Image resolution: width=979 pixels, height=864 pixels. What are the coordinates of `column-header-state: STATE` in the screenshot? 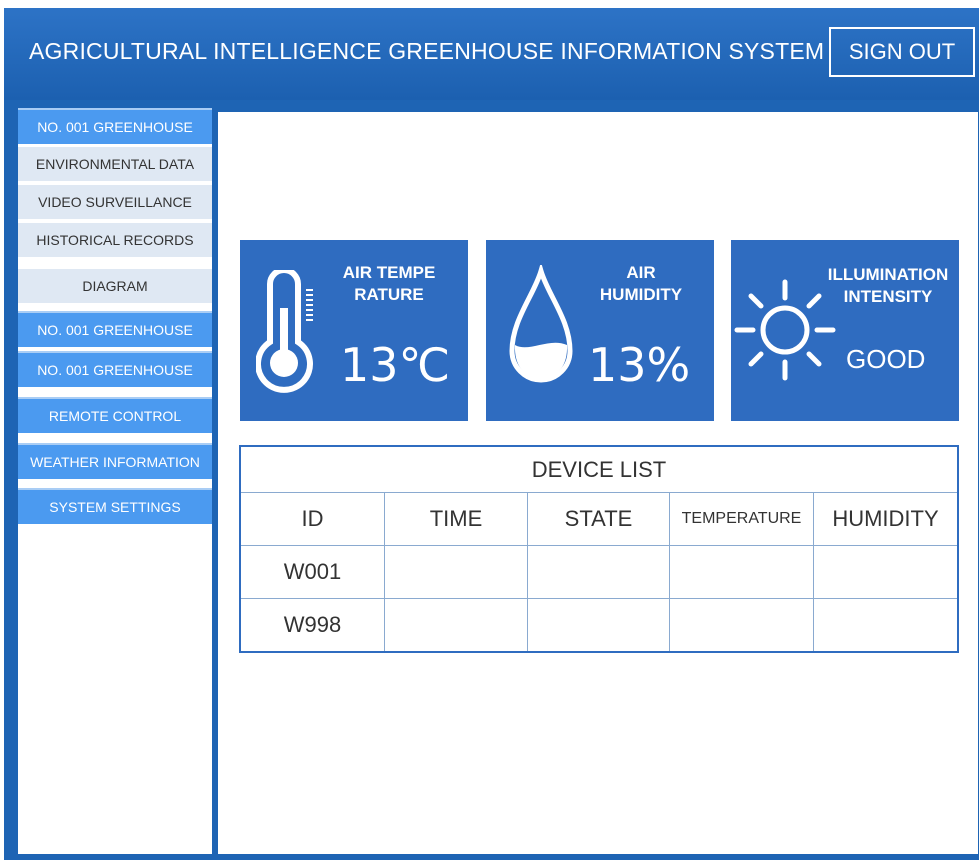 It's located at (599, 519).